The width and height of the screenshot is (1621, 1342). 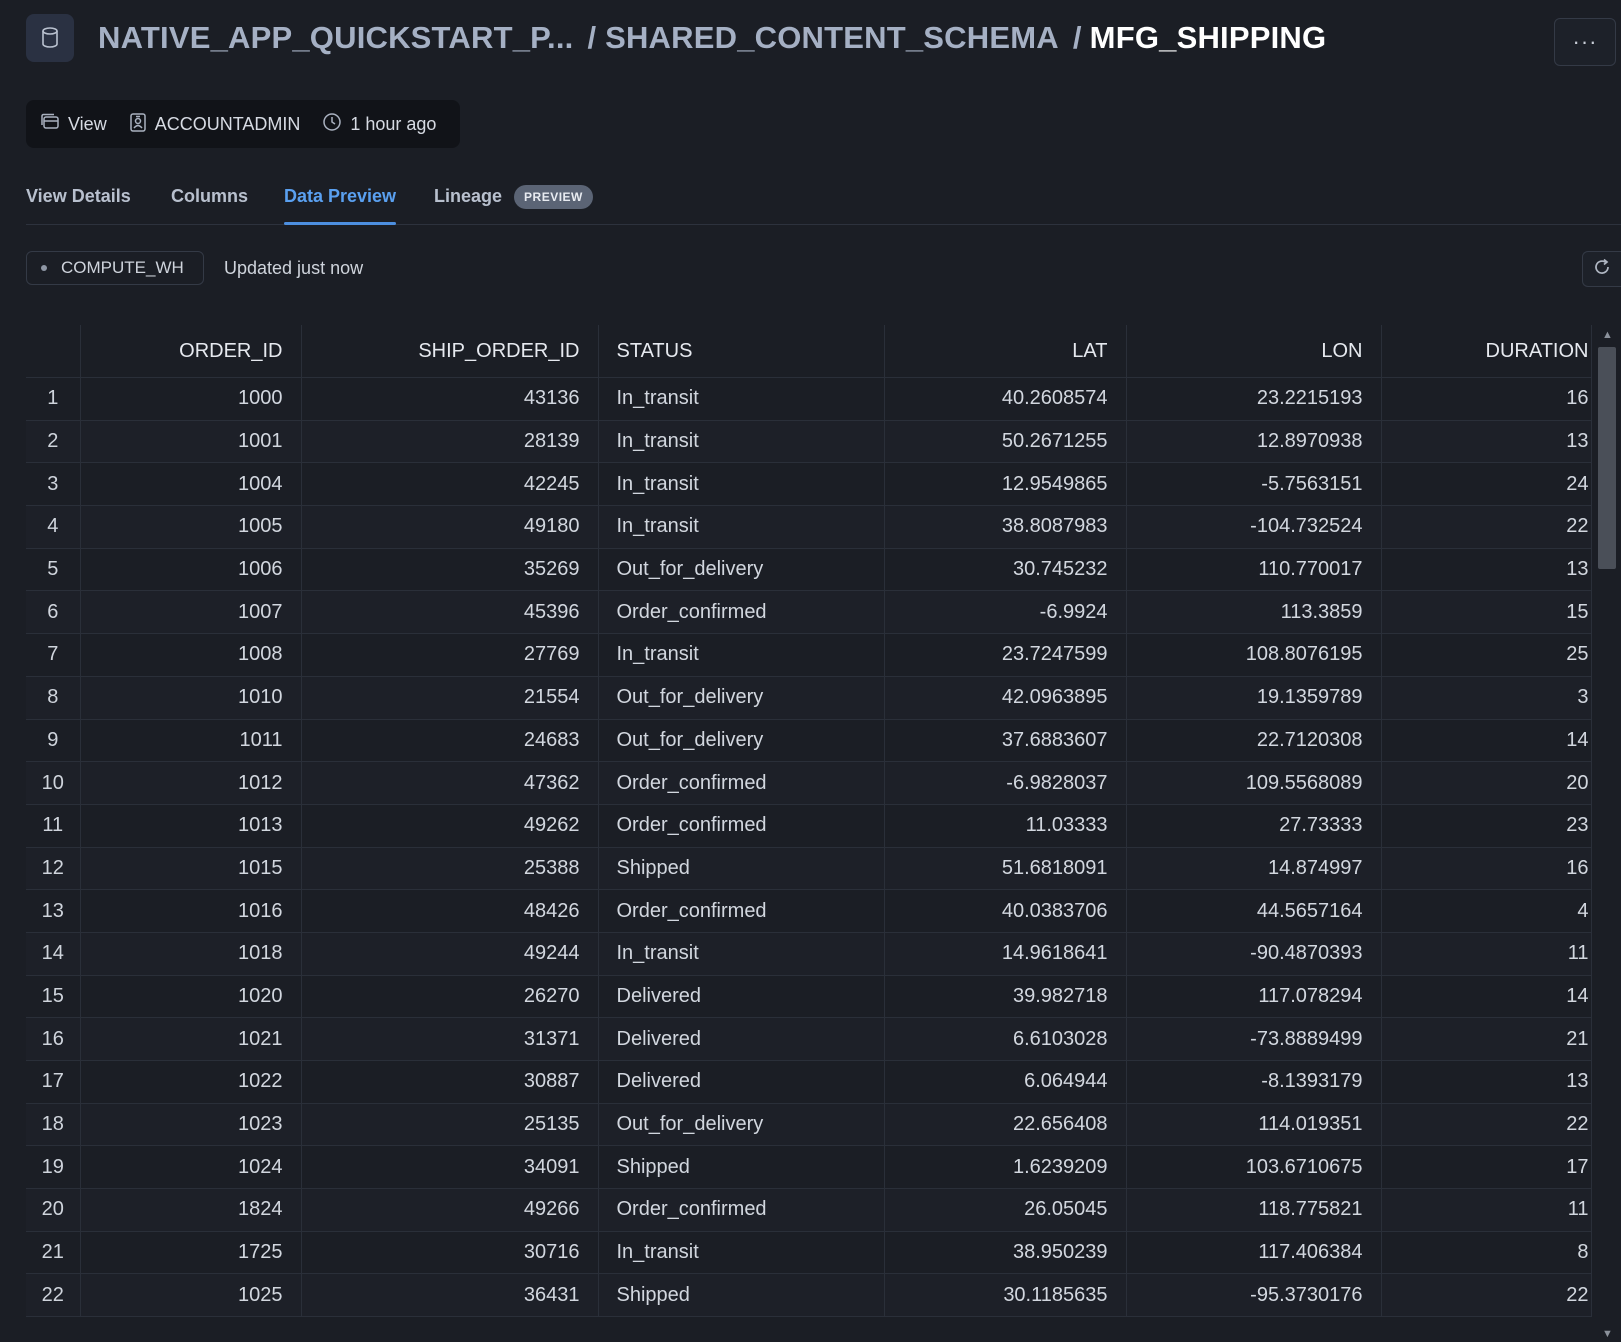 What do you see at coordinates (1254, 655) in the screenshot?
I see `cell-lon: 108.8076195` at bounding box center [1254, 655].